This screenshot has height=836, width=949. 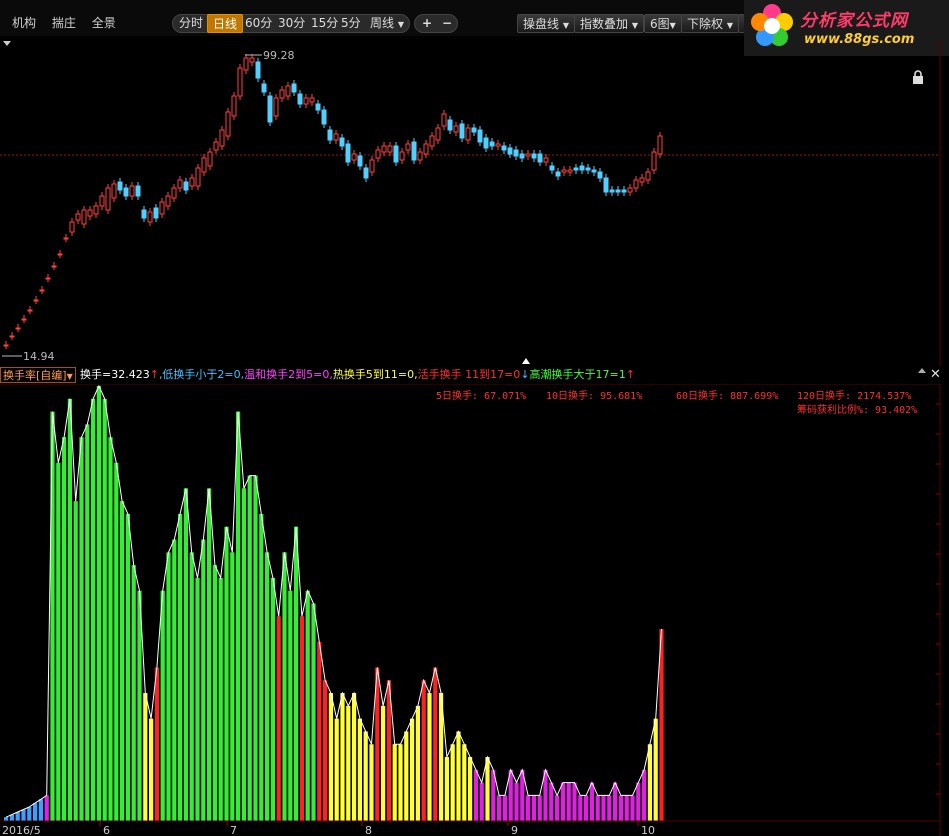 What do you see at coordinates (922, 370) in the screenshot?
I see `triangle-up-icon` at bounding box center [922, 370].